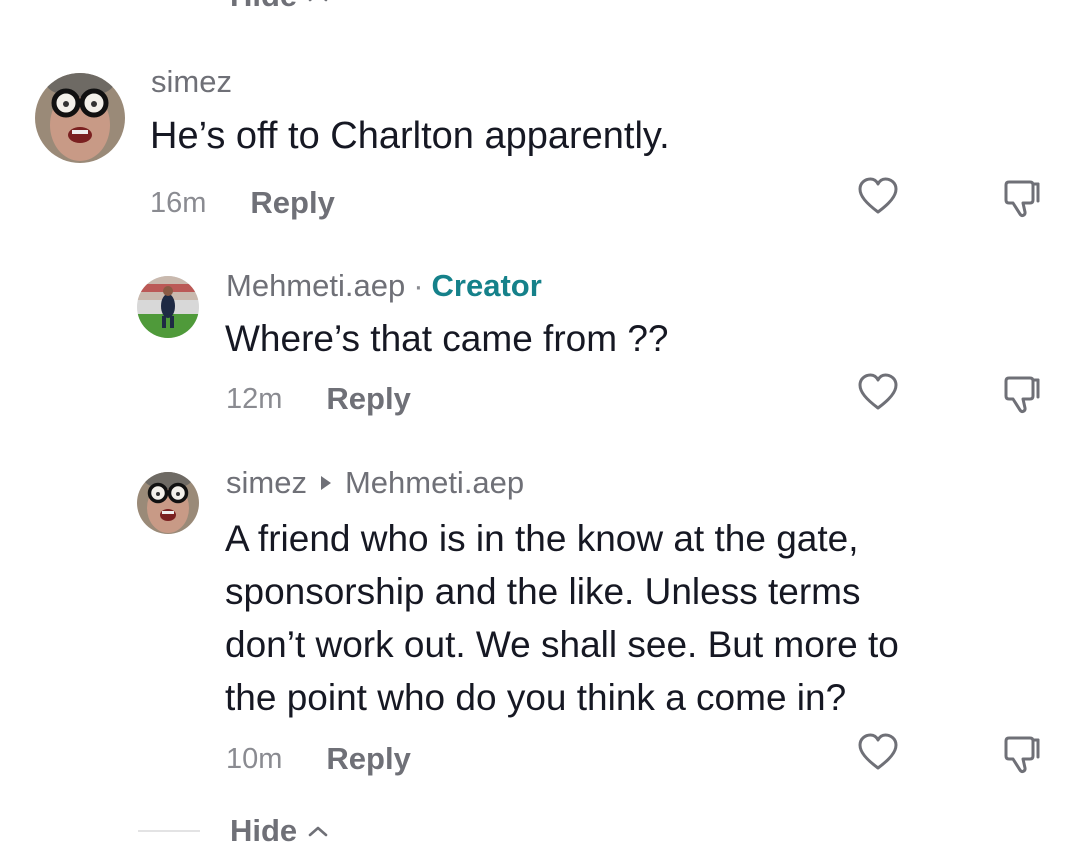 The height and width of the screenshot is (853, 1080). I want to click on comment-time: 10m, so click(254, 758).